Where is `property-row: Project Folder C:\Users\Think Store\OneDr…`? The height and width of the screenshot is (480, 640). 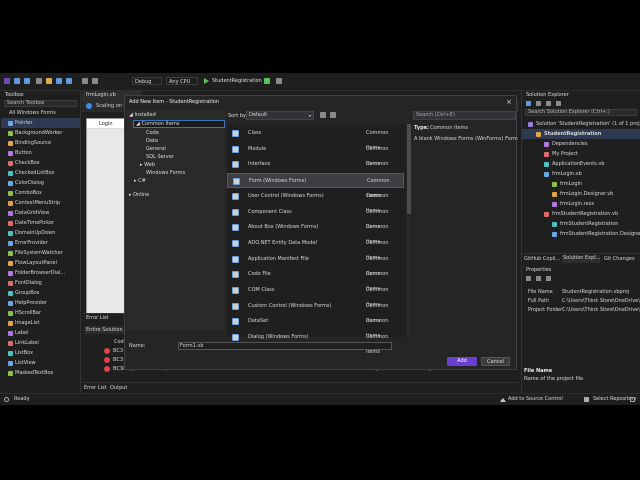 property-row: Project Folder C:\Users\Think Store\OneDr… is located at coordinates (581, 310).